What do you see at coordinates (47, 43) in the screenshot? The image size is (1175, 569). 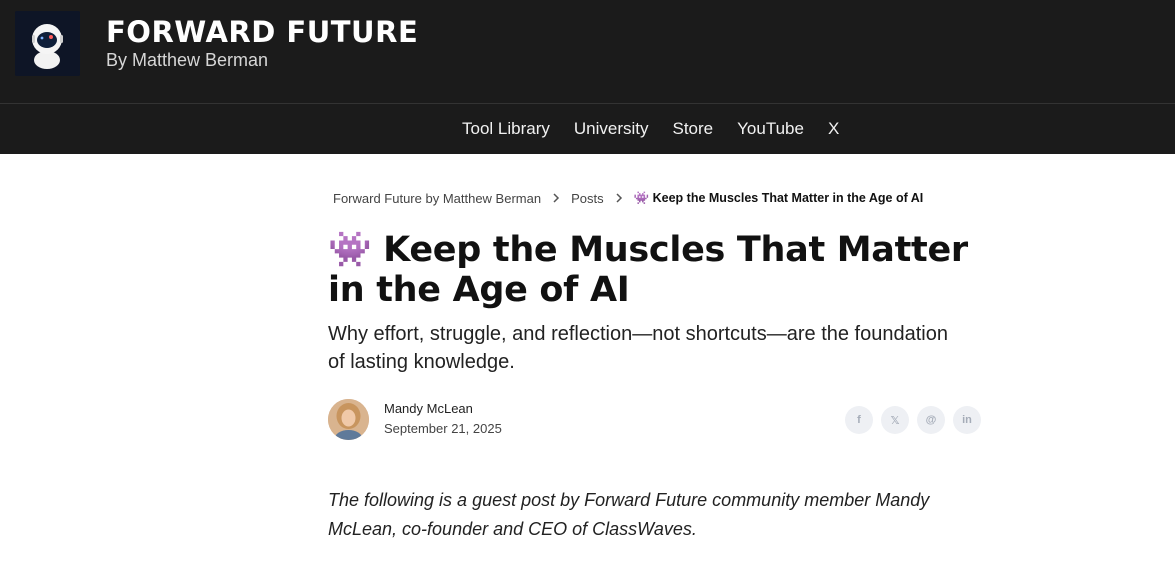 I see `astronaut-icon` at bounding box center [47, 43].